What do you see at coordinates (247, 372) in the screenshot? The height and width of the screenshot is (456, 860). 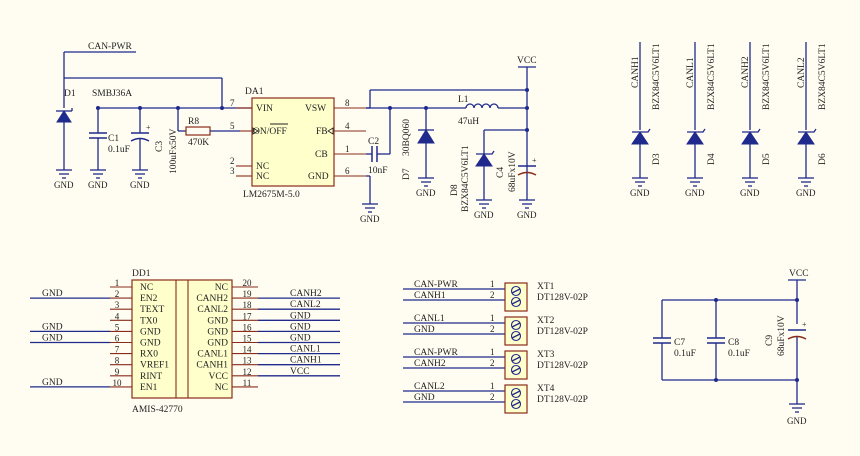 I see `svg-text: 12` at bounding box center [247, 372].